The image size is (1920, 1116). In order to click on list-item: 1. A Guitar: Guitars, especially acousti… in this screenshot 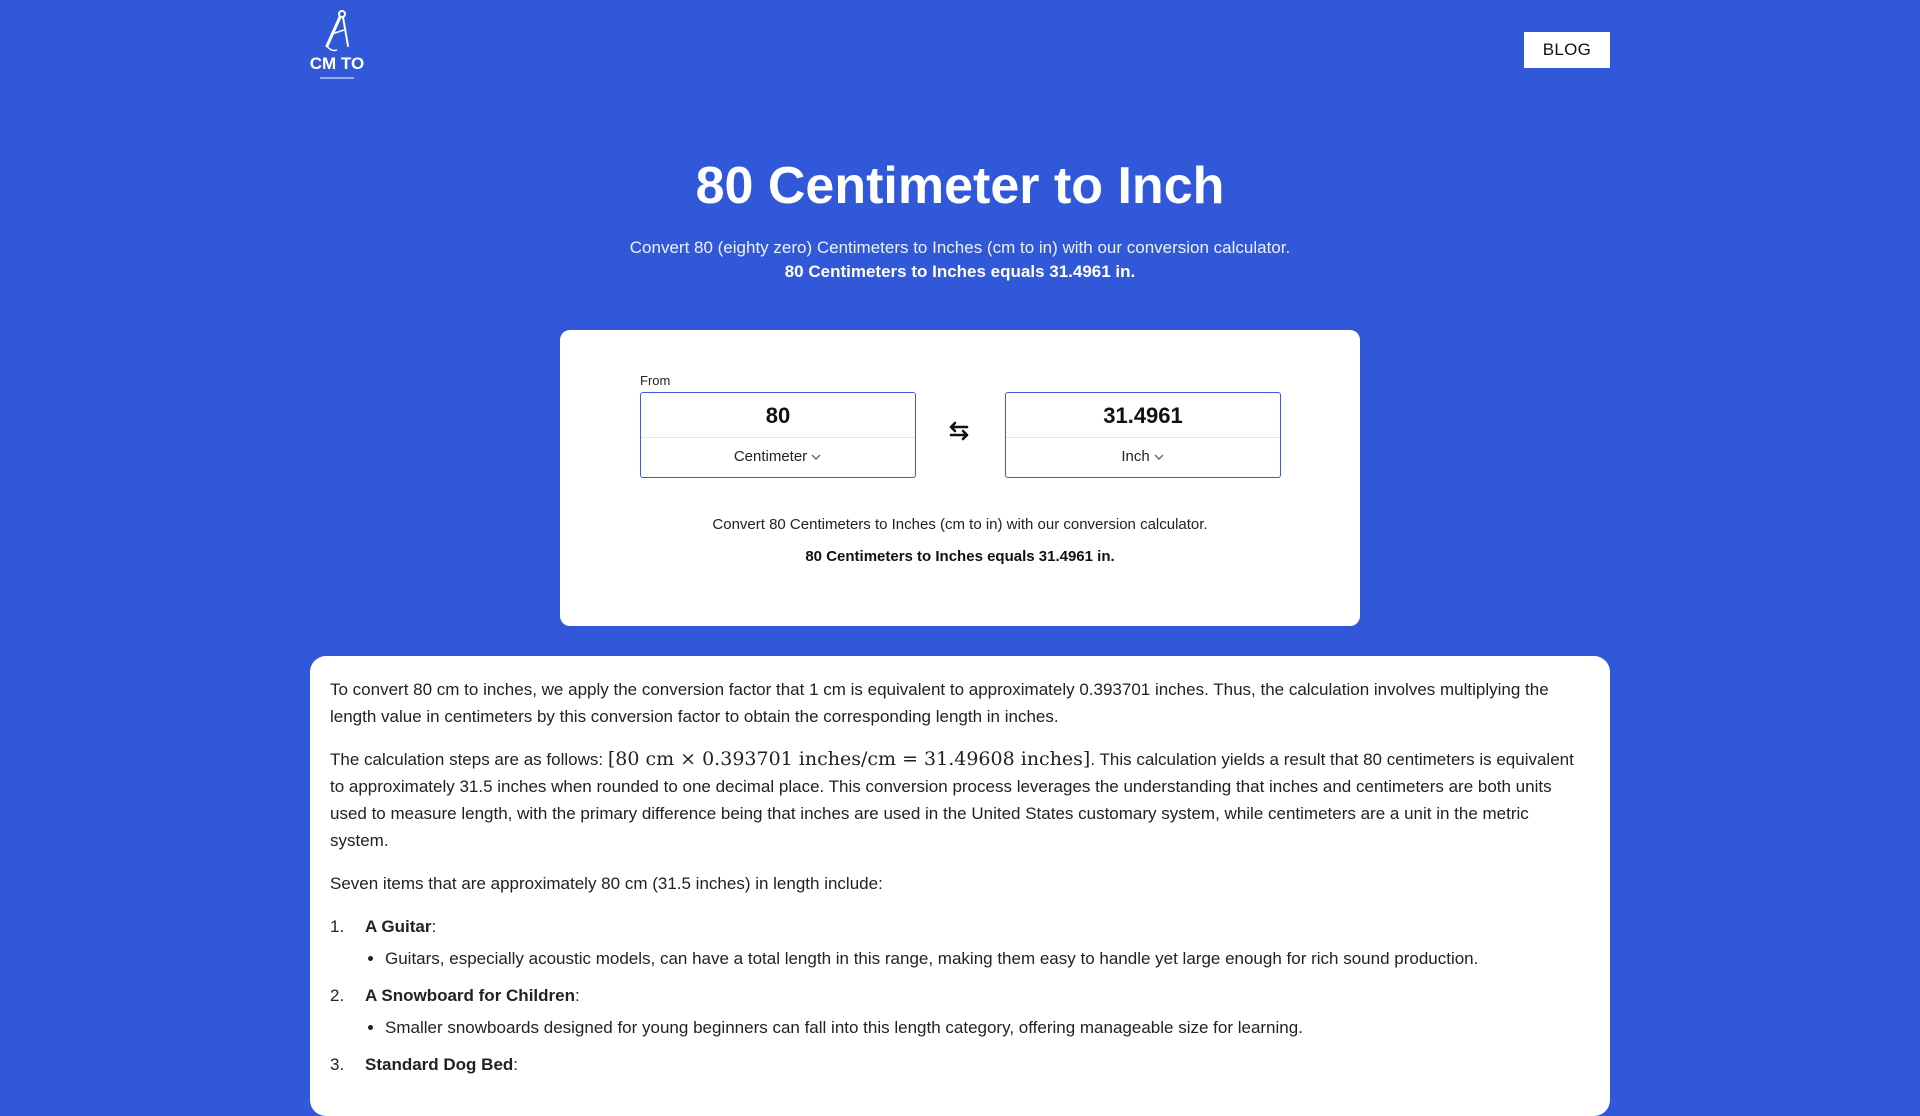, I will do `click(961, 942)`.